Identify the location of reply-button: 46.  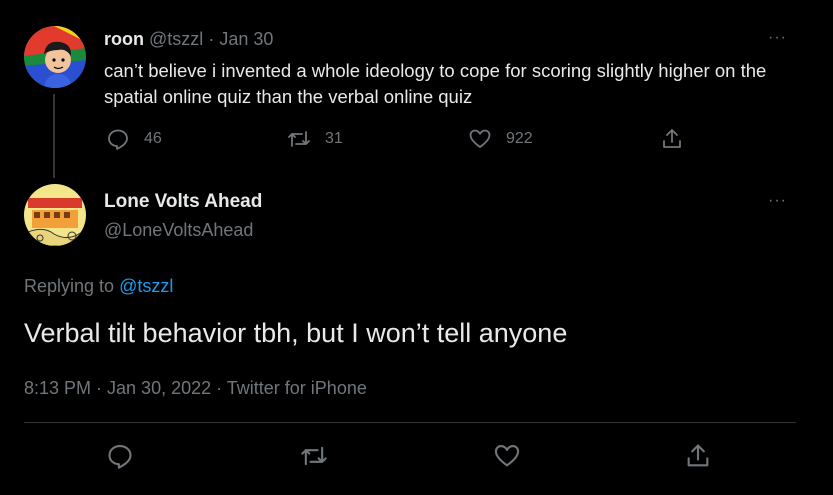
(134, 139).